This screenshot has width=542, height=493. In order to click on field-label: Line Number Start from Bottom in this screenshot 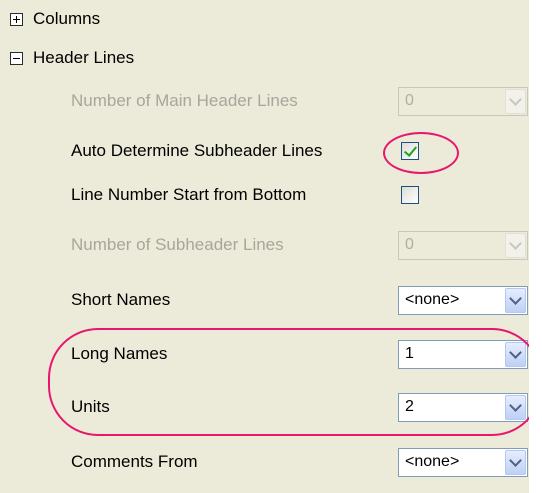, I will do `click(189, 194)`.